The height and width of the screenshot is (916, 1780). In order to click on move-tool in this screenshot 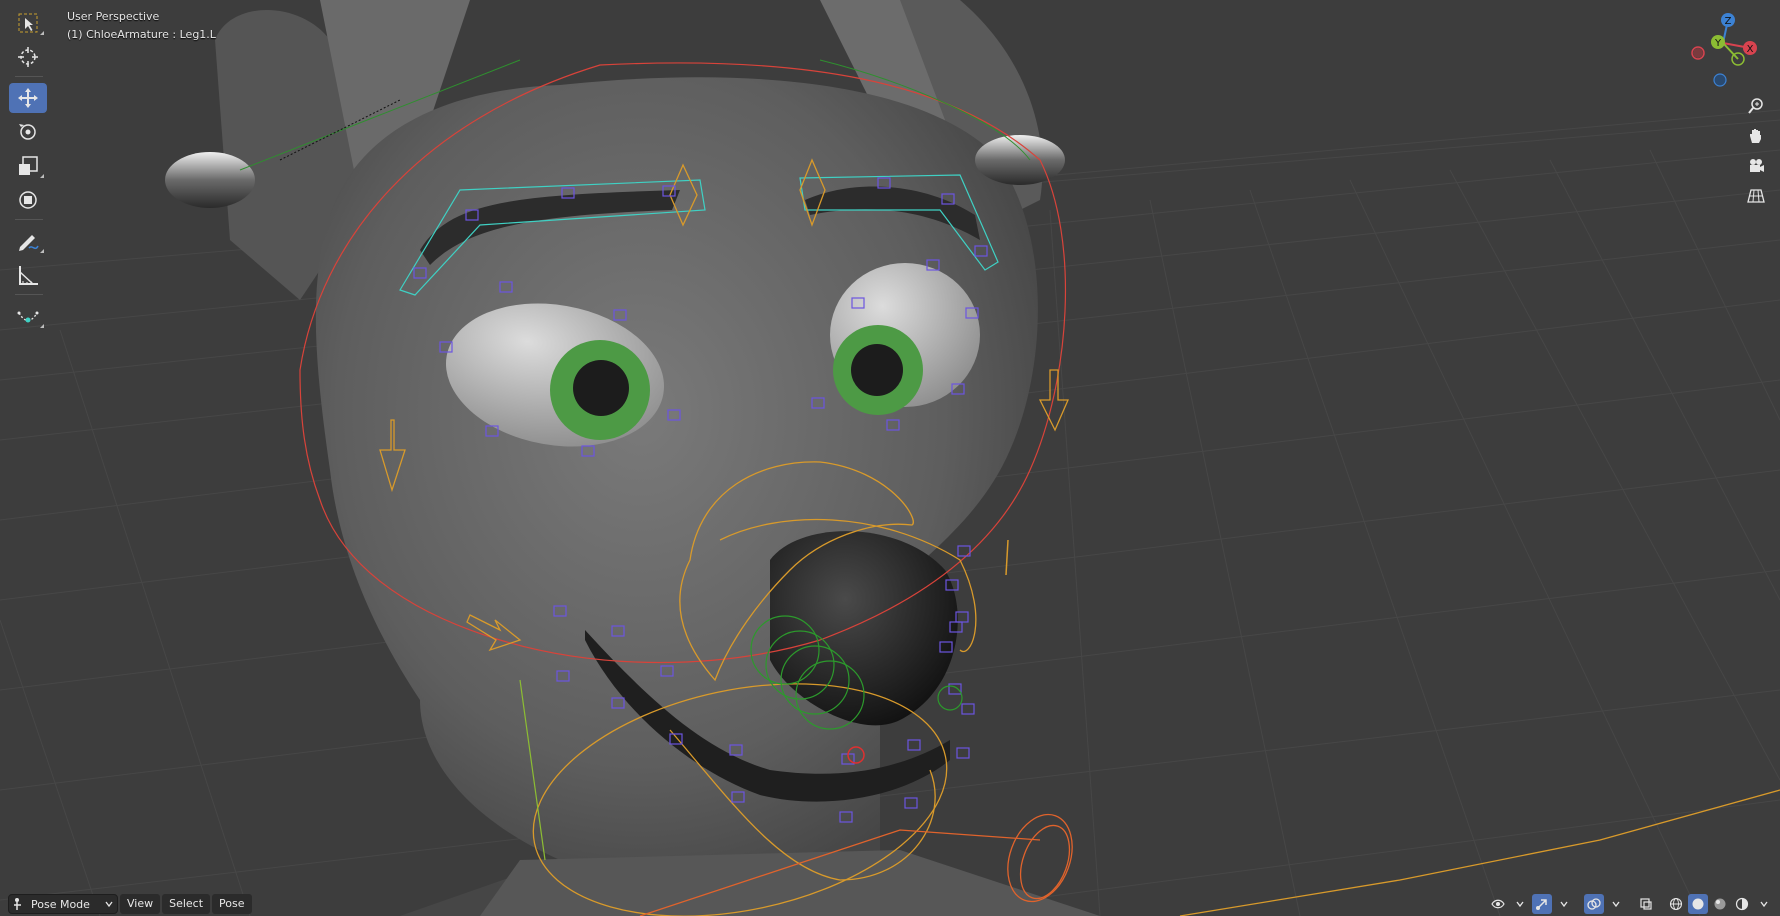, I will do `click(28, 98)`.